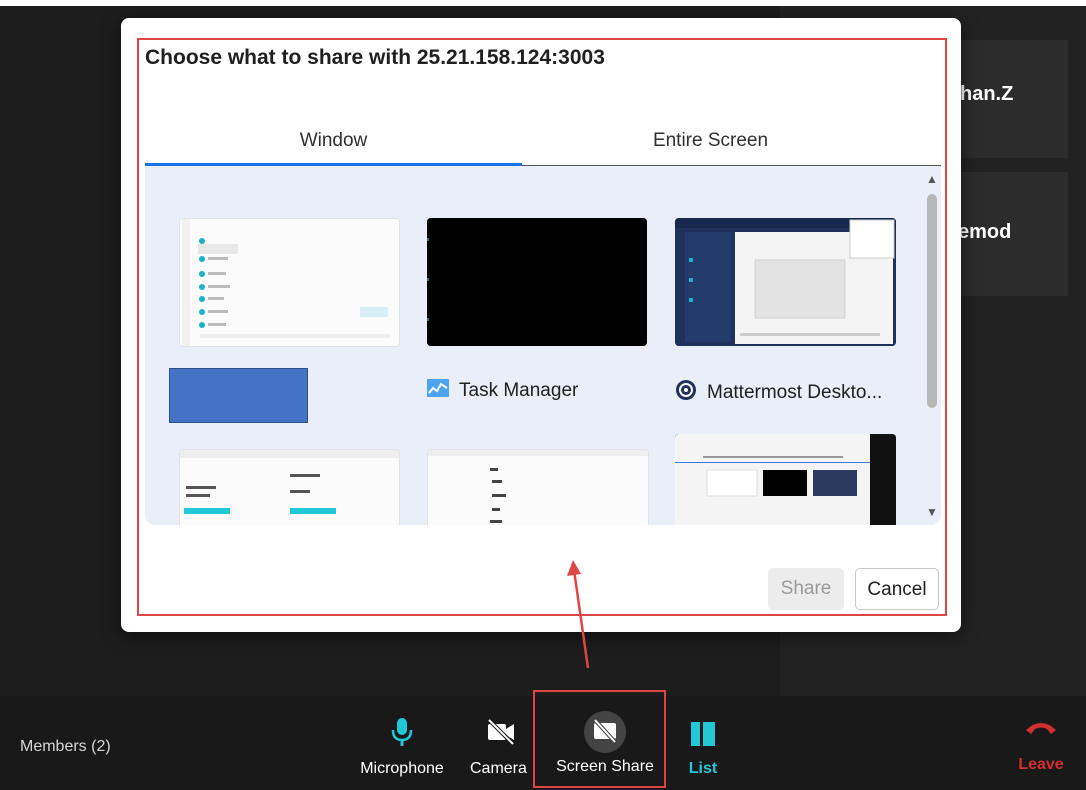 This screenshot has height=790, width=1086. Describe the element at coordinates (985, 232) in the screenshot. I see `participant-name: emod` at that location.